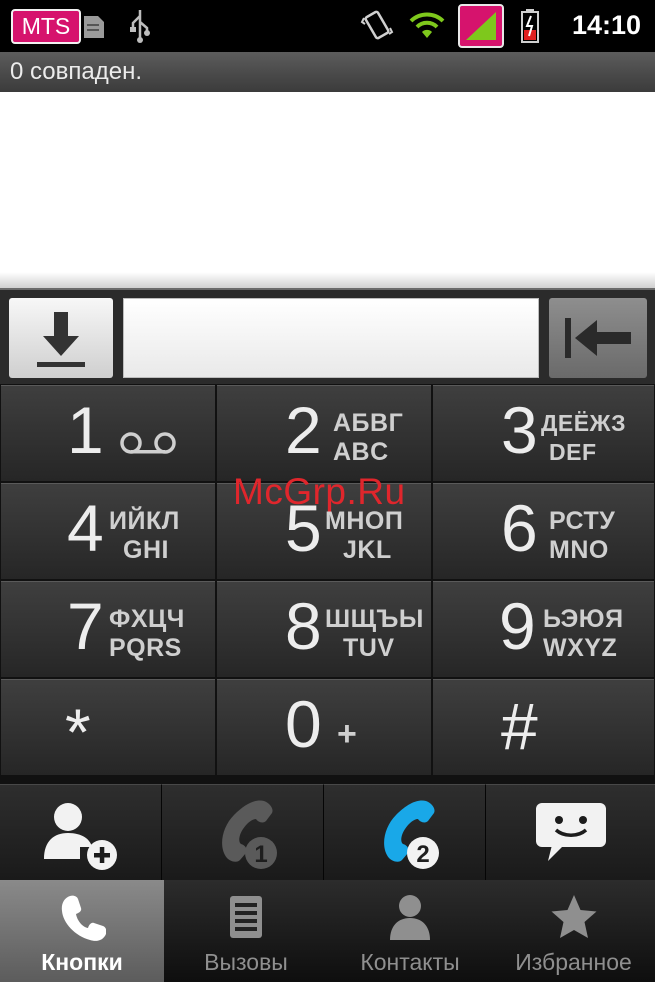 The width and height of the screenshot is (655, 982). Describe the element at coordinates (327, 26) in the screenshot. I see `status-bar: MTS 14:10` at that location.